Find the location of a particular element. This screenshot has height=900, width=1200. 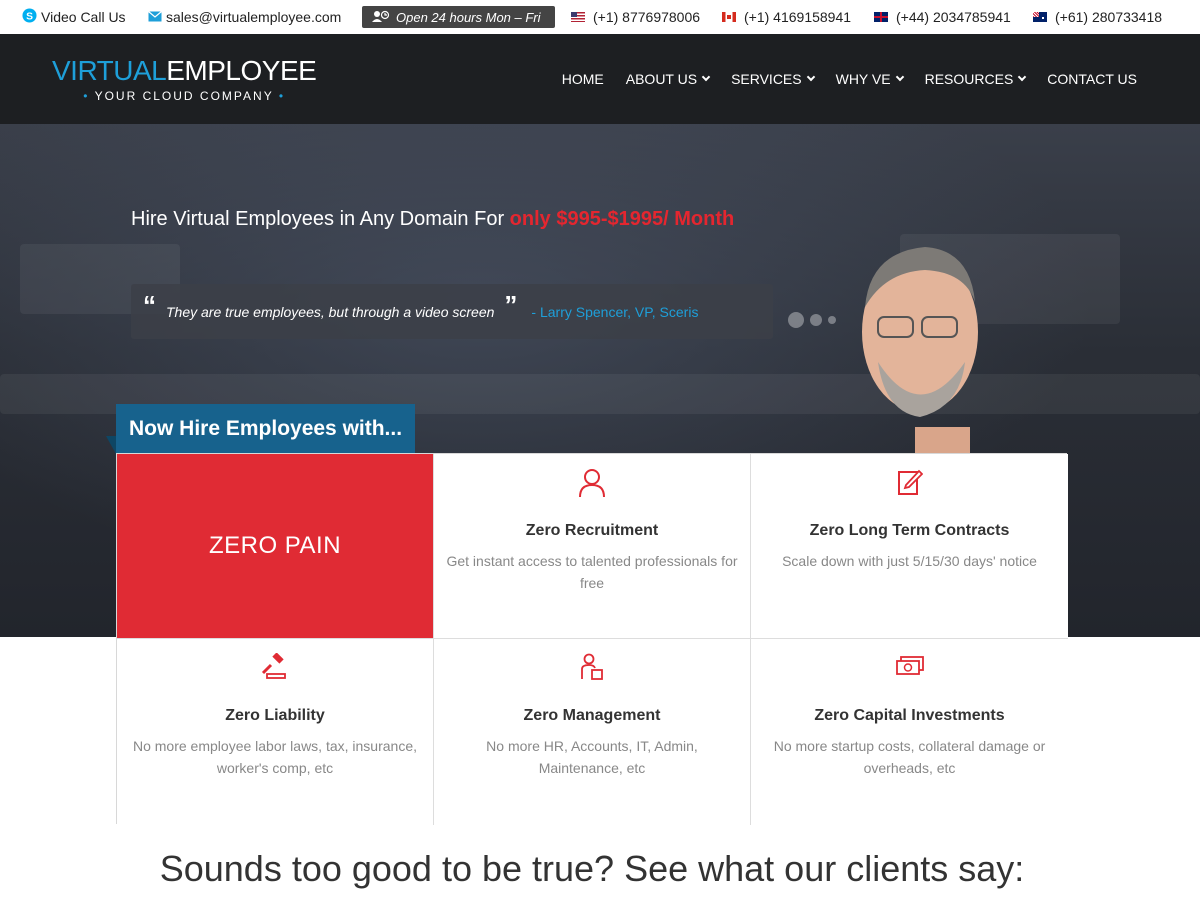

feature-title: Zero Management is located at coordinates (592, 715).